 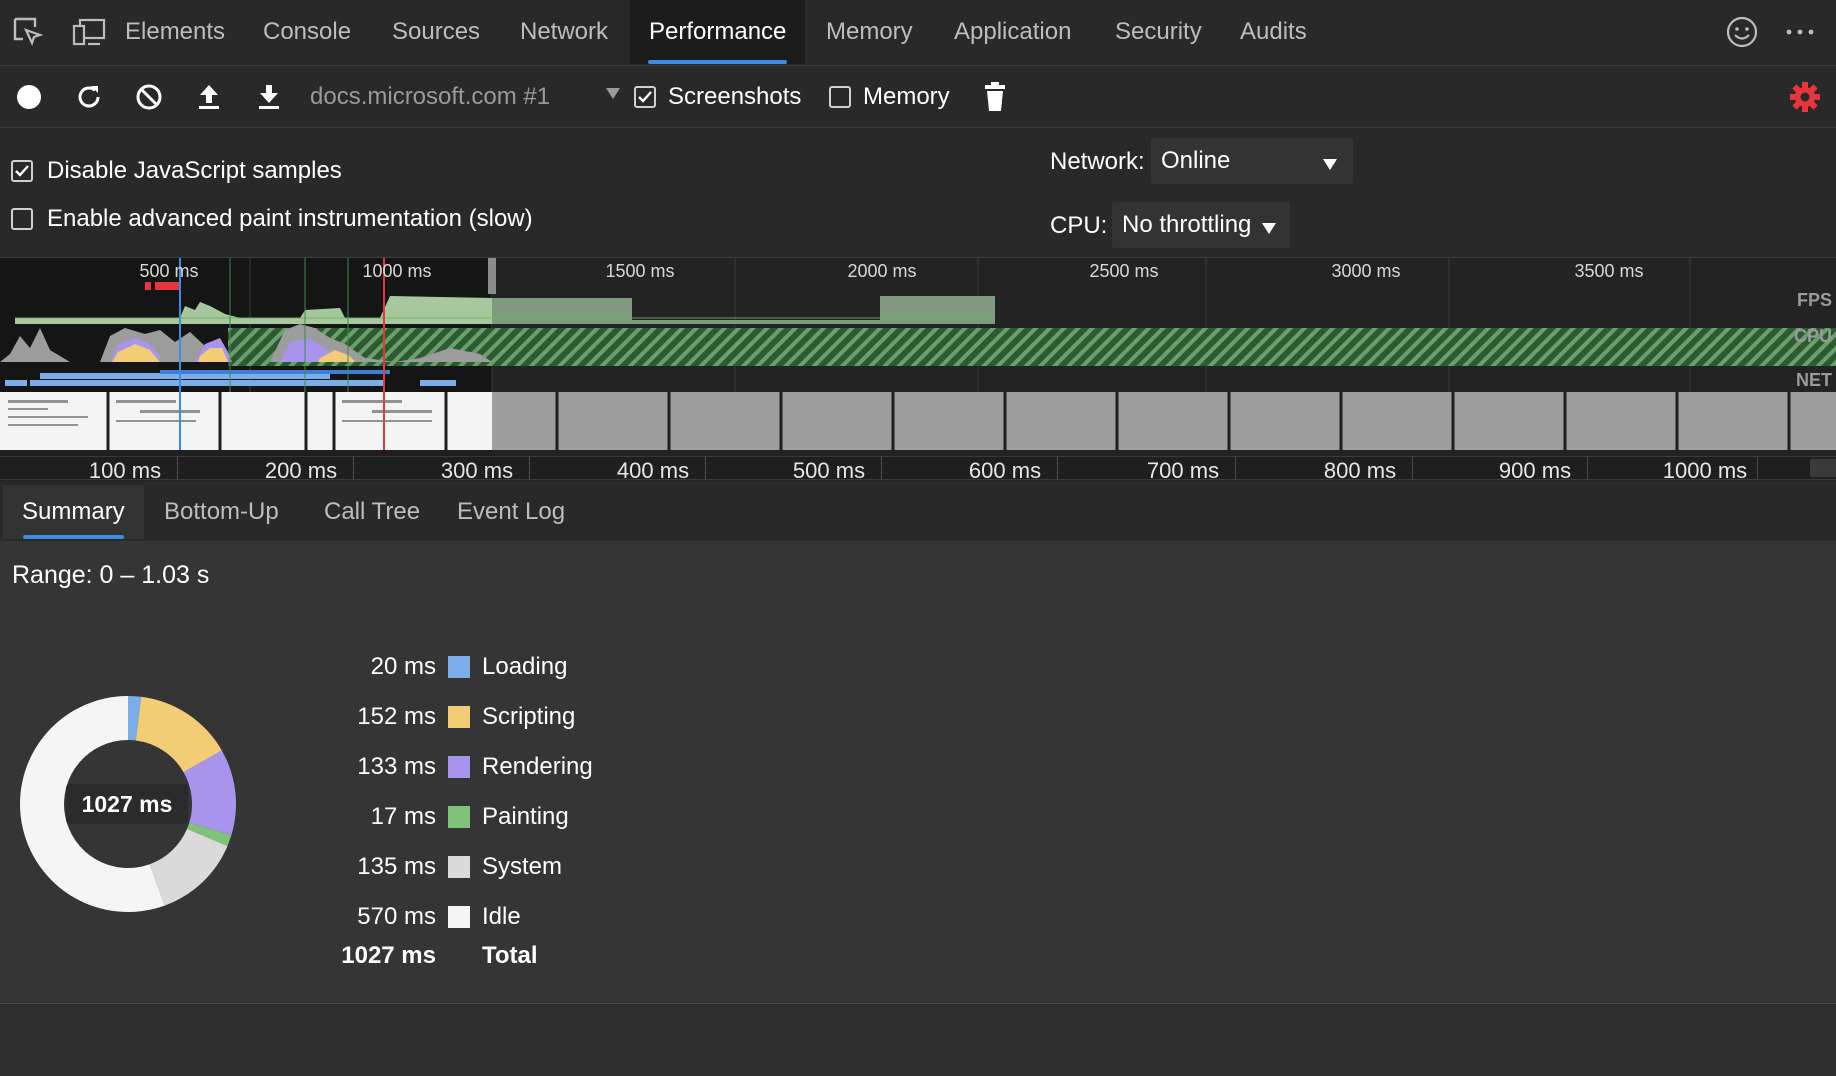 What do you see at coordinates (209, 97) in the screenshot?
I see `upload-profile-icon` at bounding box center [209, 97].